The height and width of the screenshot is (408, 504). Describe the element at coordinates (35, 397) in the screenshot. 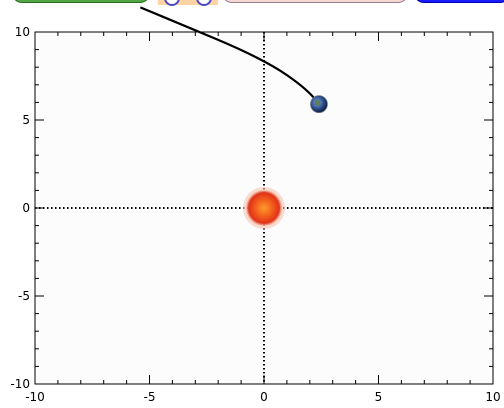

I see `x-tick-label: -10` at that location.